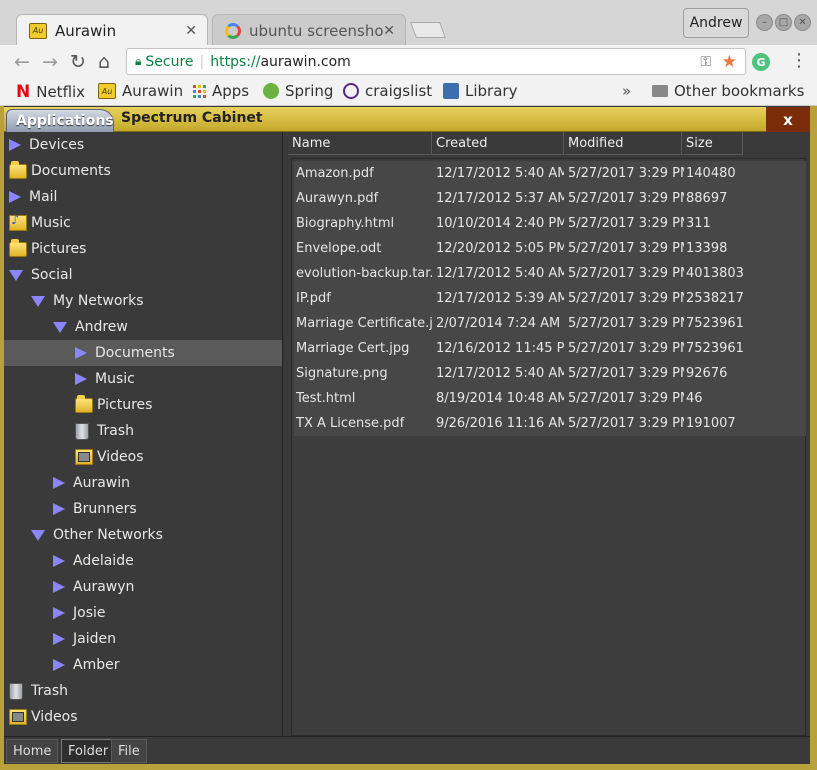  What do you see at coordinates (143, 483) in the screenshot?
I see `tree-item: Aurawin` at bounding box center [143, 483].